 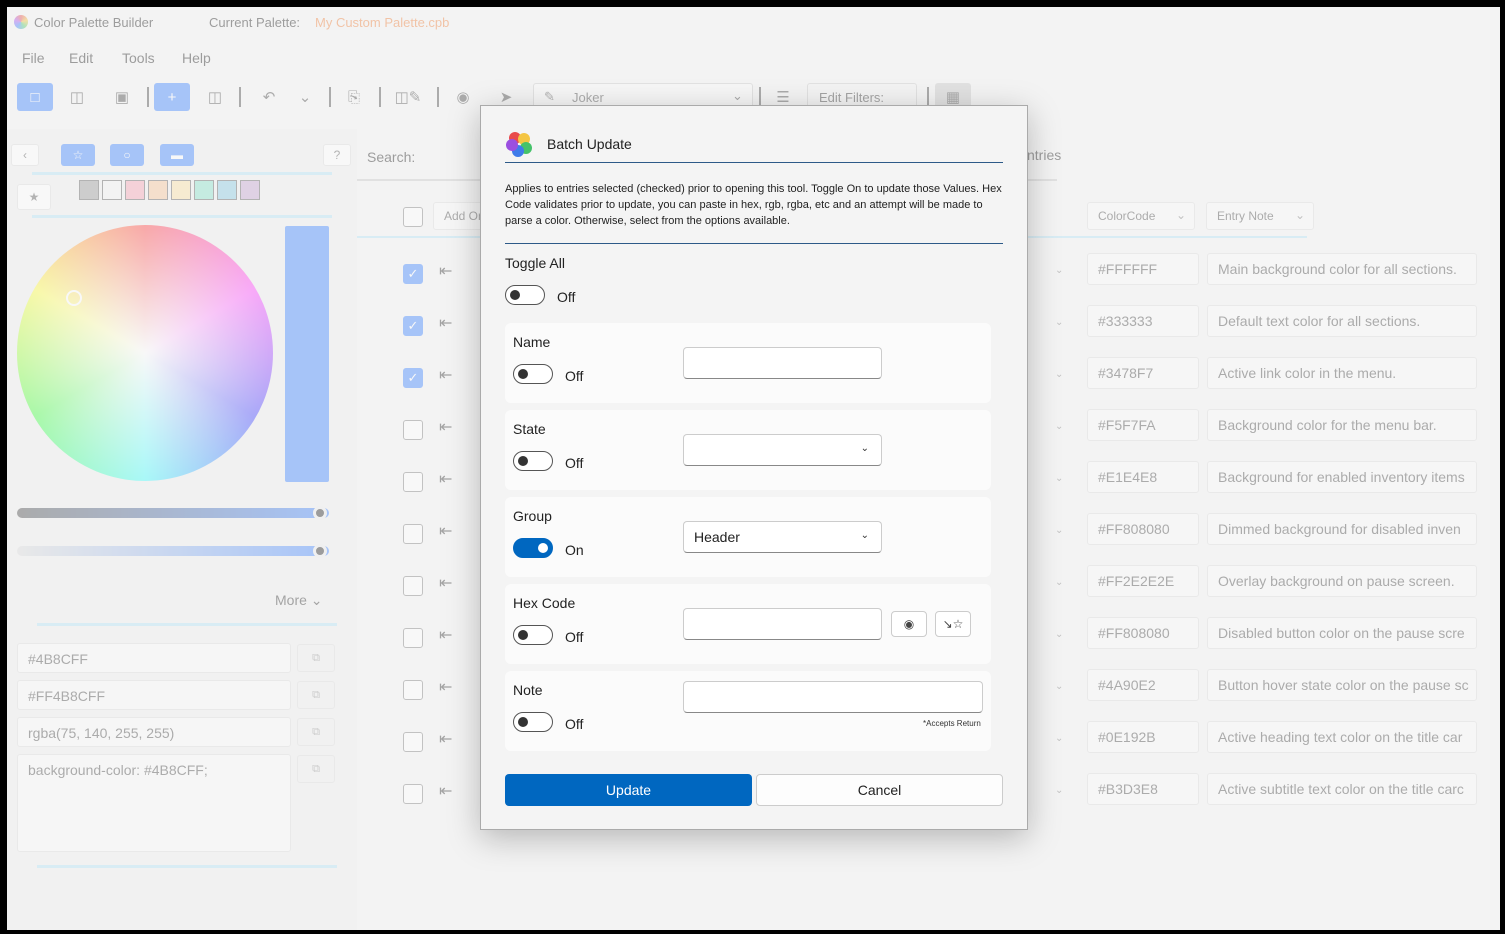 What do you see at coordinates (1143, 685) in the screenshot?
I see `row-color-code: #4A90E2` at bounding box center [1143, 685].